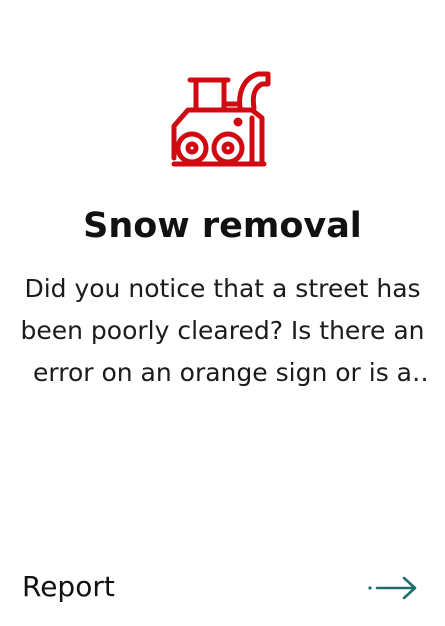  I want to click on card-title: Snow removal, so click(222, 226).